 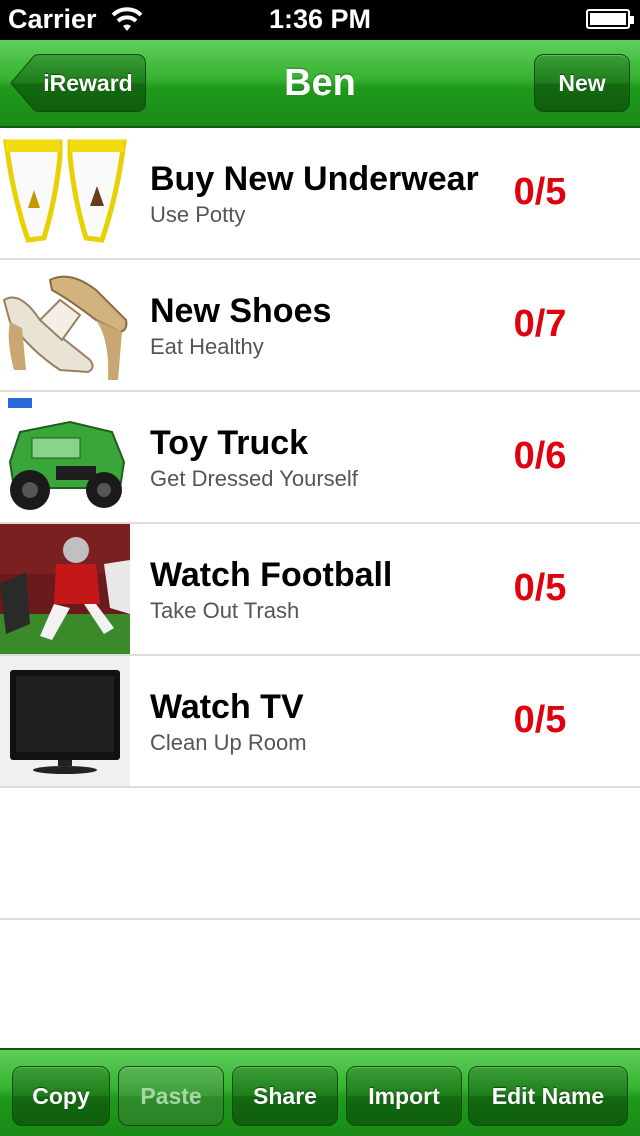 What do you see at coordinates (320, 854) in the screenshot?
I see `empty-row` at bounding box center [320, 854].